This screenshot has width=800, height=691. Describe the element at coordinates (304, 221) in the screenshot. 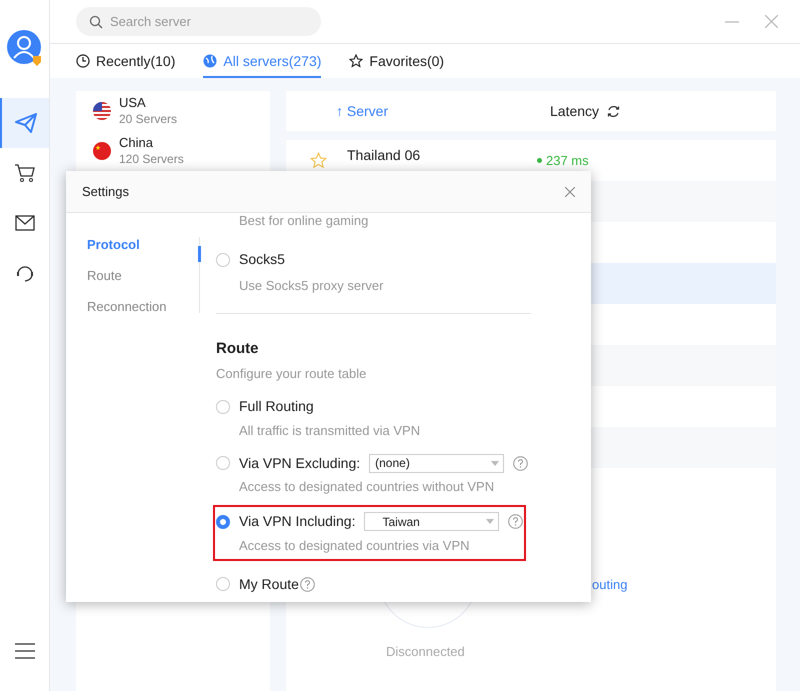

I see `option-description: Best for online gaming` at that location.